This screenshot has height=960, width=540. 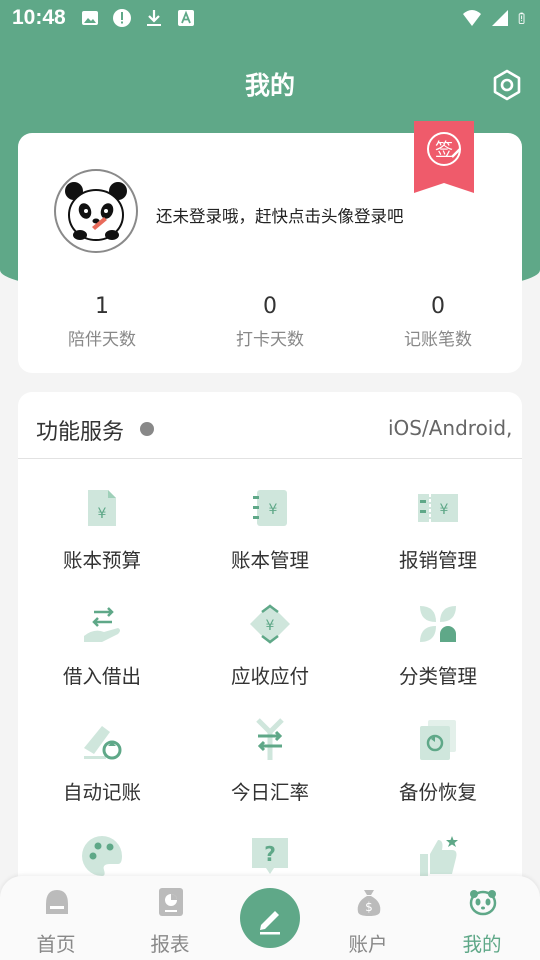 I want to click on tab-home: 首页, so click(x=56, y=918).